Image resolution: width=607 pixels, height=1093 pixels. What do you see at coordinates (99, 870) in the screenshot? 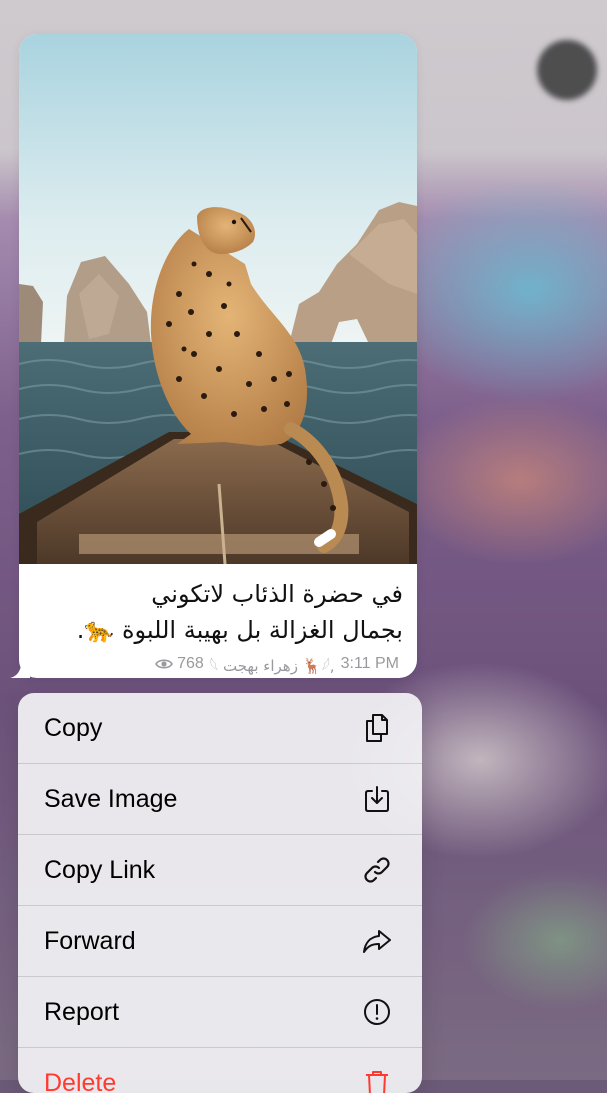
I see `menu-item-label: Copy Link` at bounding box center [99, 870].